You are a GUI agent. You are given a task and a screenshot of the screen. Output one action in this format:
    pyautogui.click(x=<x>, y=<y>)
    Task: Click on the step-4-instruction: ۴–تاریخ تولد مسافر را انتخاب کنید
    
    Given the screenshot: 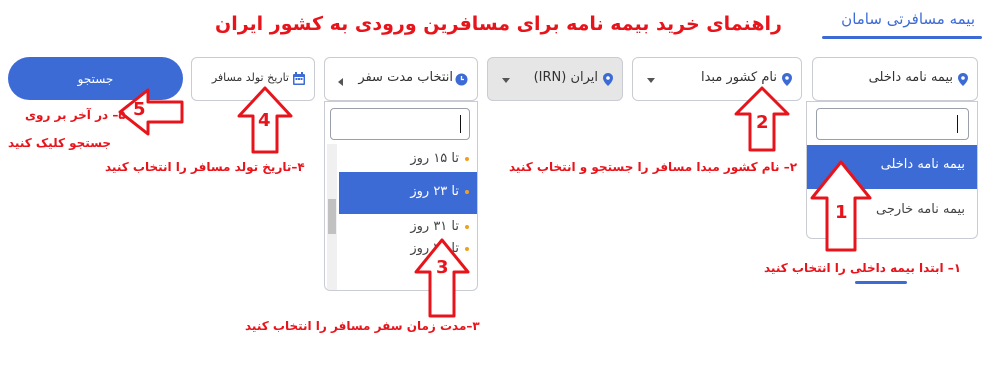 What is the action you would take?
    pyautogui.click(x=205, y=167)
    